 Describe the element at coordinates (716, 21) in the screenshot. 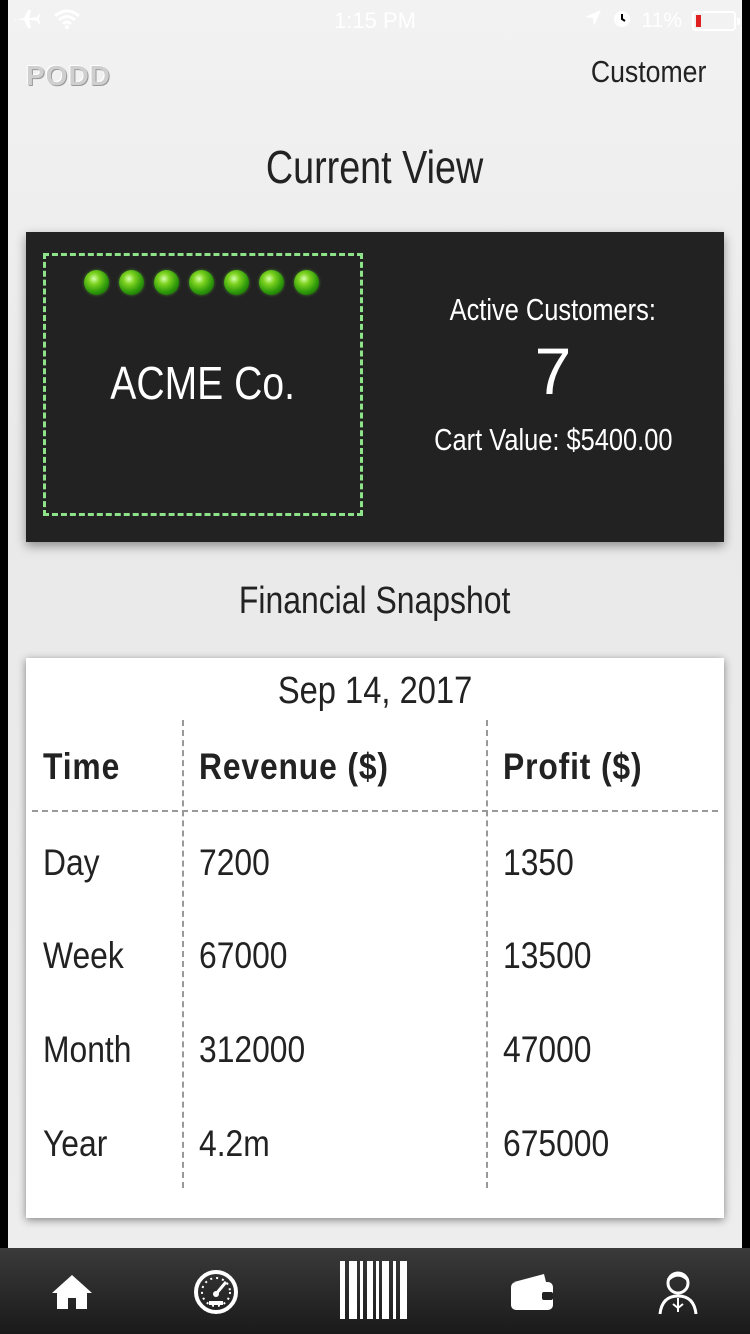

I see `battery-icon` at that location.